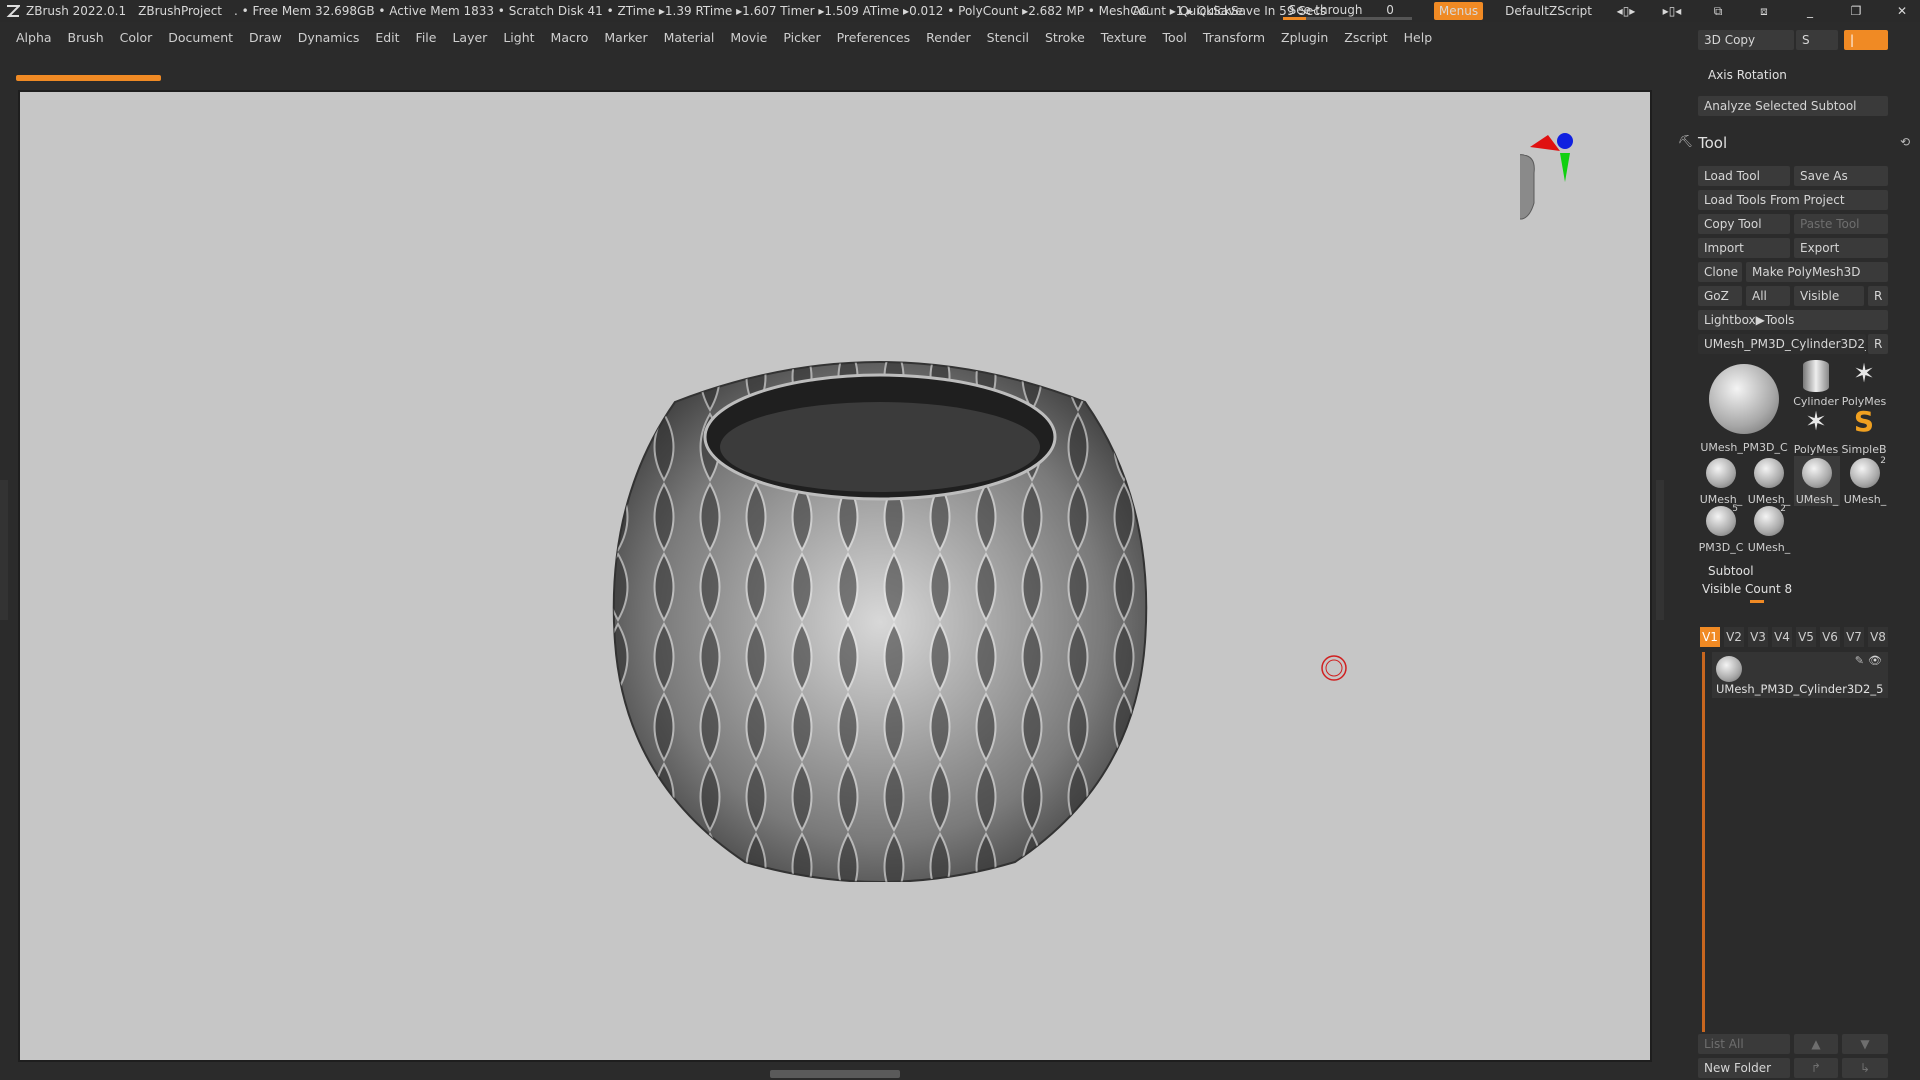  I want to click on menu-picker: Picker, so click(801, 37).